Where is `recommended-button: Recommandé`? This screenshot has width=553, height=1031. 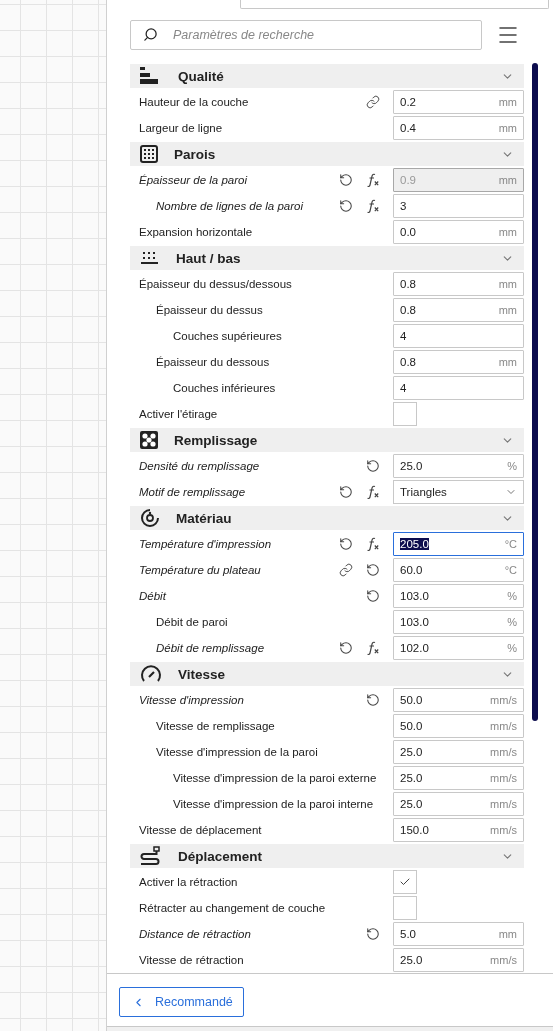
recommended-button: Recommandé is located at coordinates (181, 1002).